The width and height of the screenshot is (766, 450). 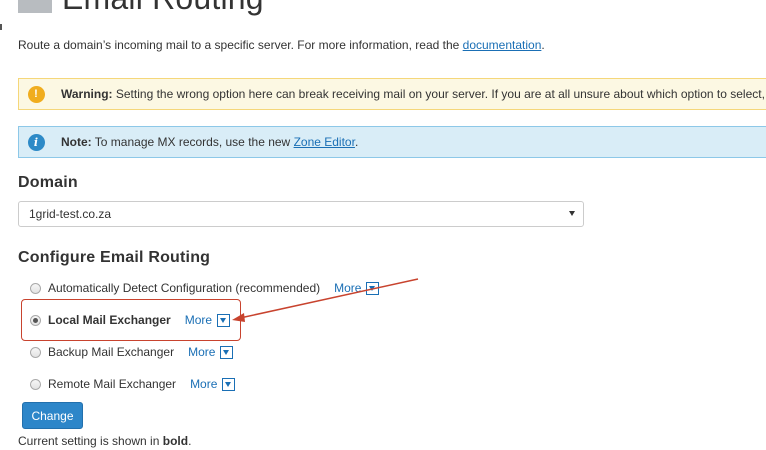 I want to click on description-suffix: ., so click(x=543, y=45).